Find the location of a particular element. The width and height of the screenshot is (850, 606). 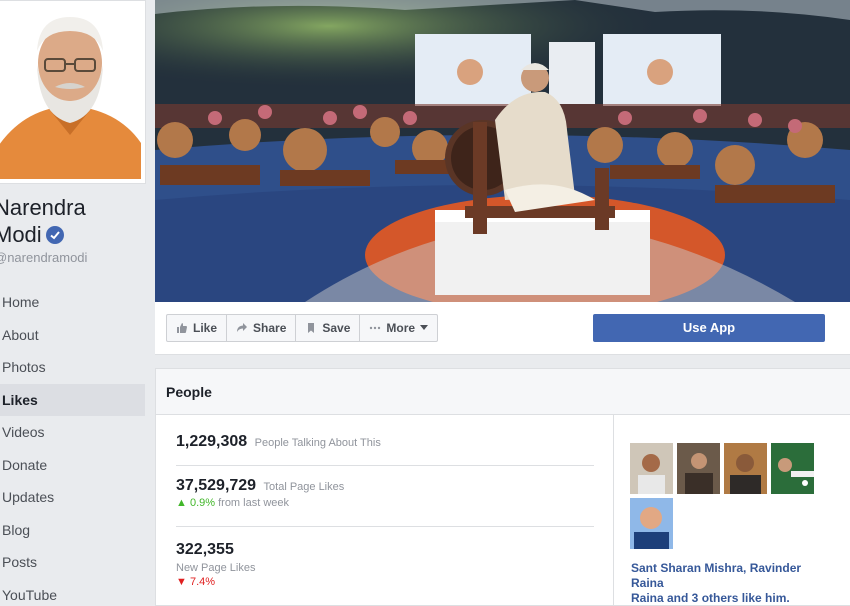

new-likes-change: ▼ 7.4% is located at coordinates (385, 582).